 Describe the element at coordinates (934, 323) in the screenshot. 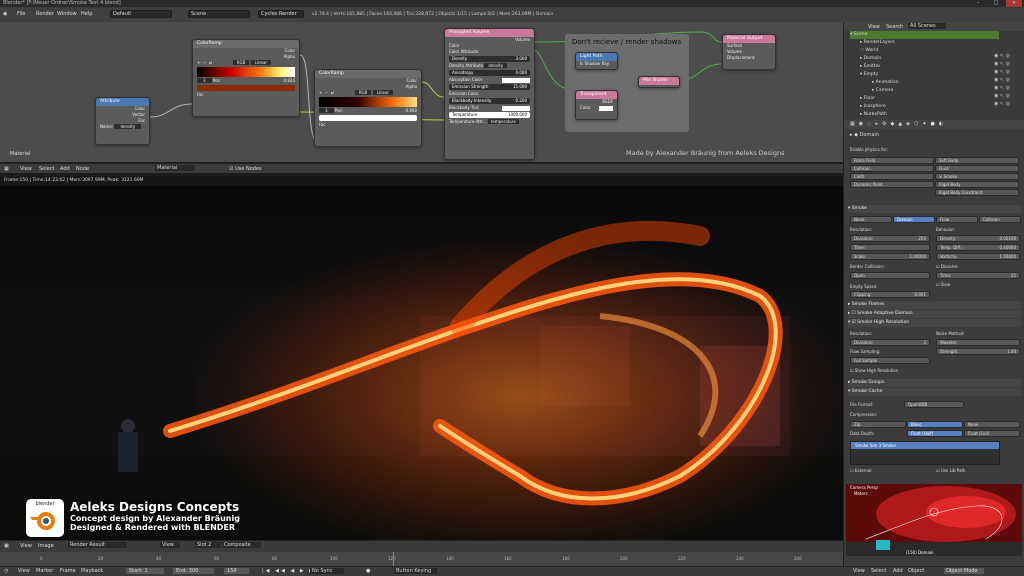

I see `smoke-high-resolution-header: ▾ ☑ Smoke High Resolution` at that location.